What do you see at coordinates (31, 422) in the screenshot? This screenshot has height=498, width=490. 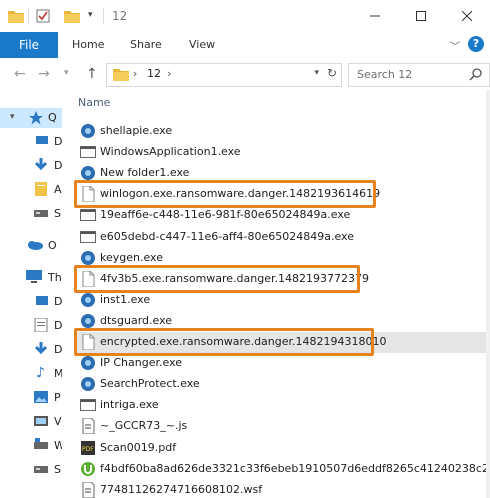 I see `sidebar-item-videos: V` at bounding box center [31, 422].